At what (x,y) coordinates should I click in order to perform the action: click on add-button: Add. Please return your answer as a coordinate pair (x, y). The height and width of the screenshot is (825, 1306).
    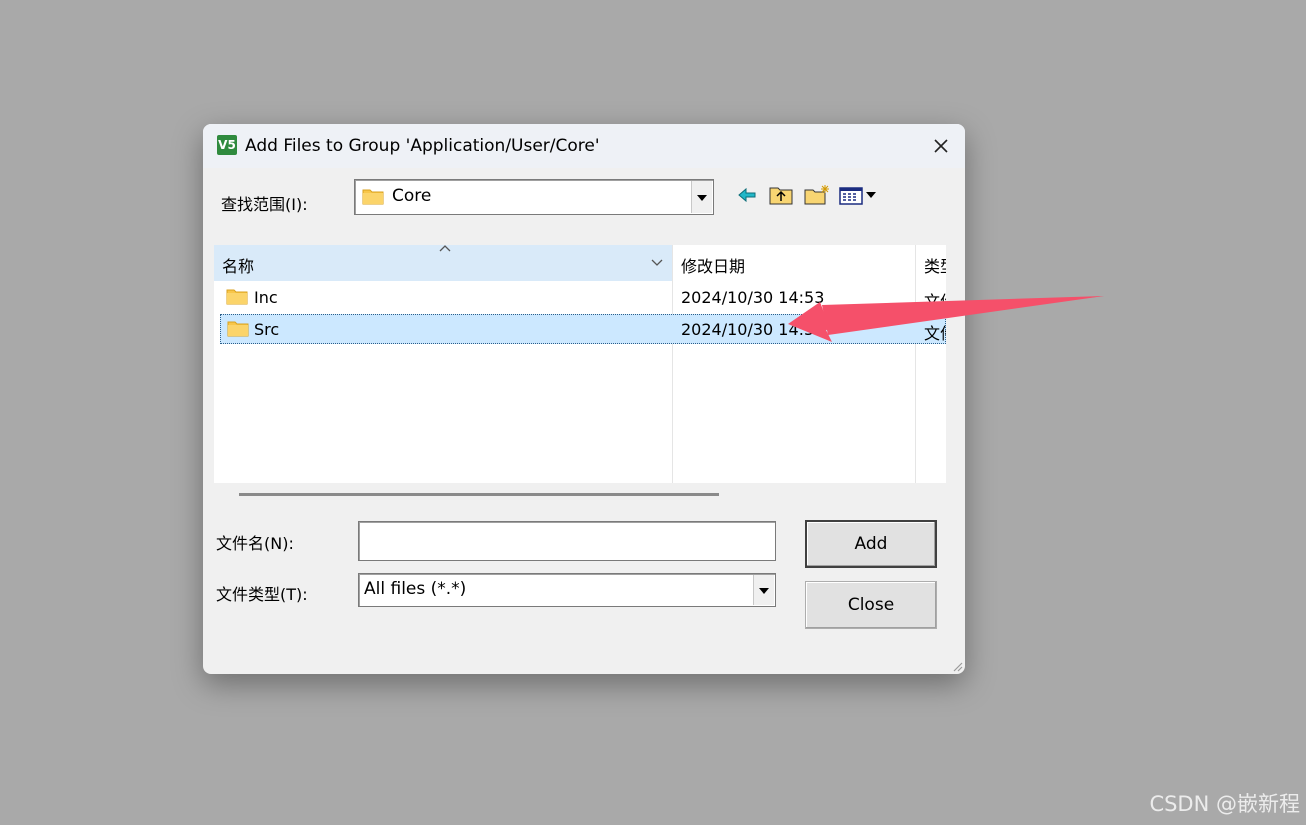
    Looking at the image, I should click on (871, 544).